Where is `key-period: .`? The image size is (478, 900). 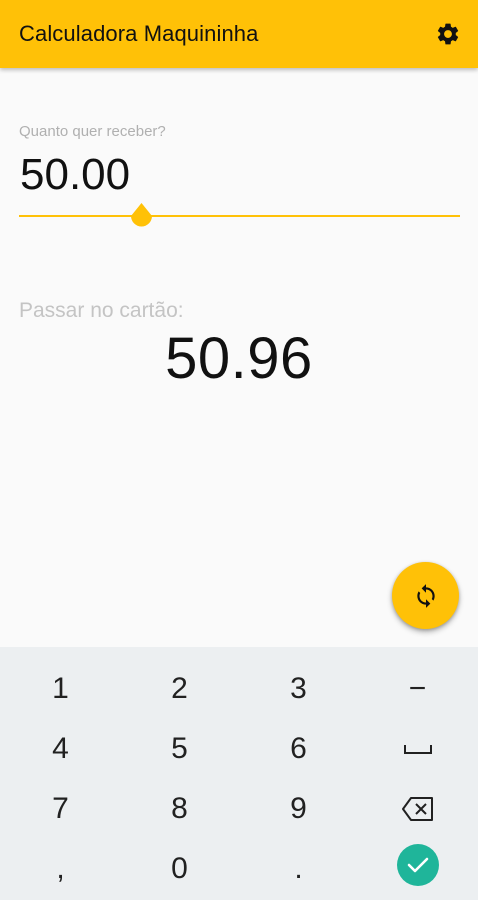 key-period: . is located at coordinates (298, 869).